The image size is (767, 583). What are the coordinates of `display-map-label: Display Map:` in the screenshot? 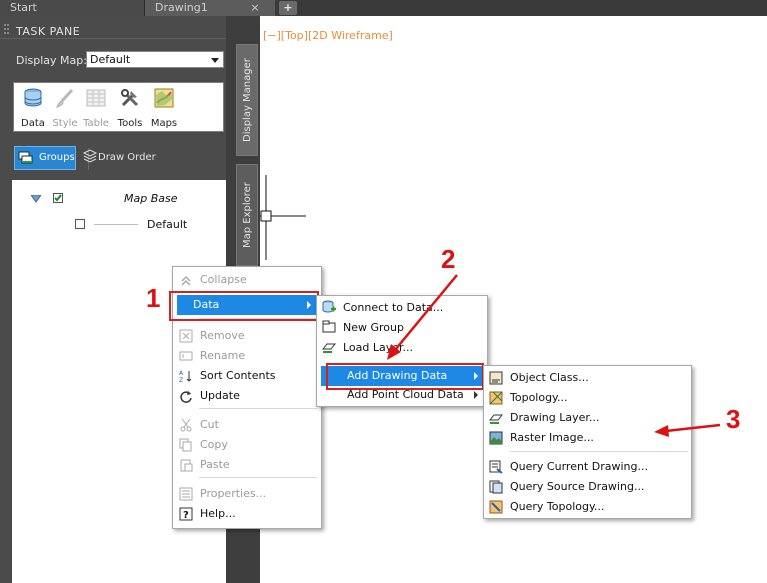 It's located at (51, 60).